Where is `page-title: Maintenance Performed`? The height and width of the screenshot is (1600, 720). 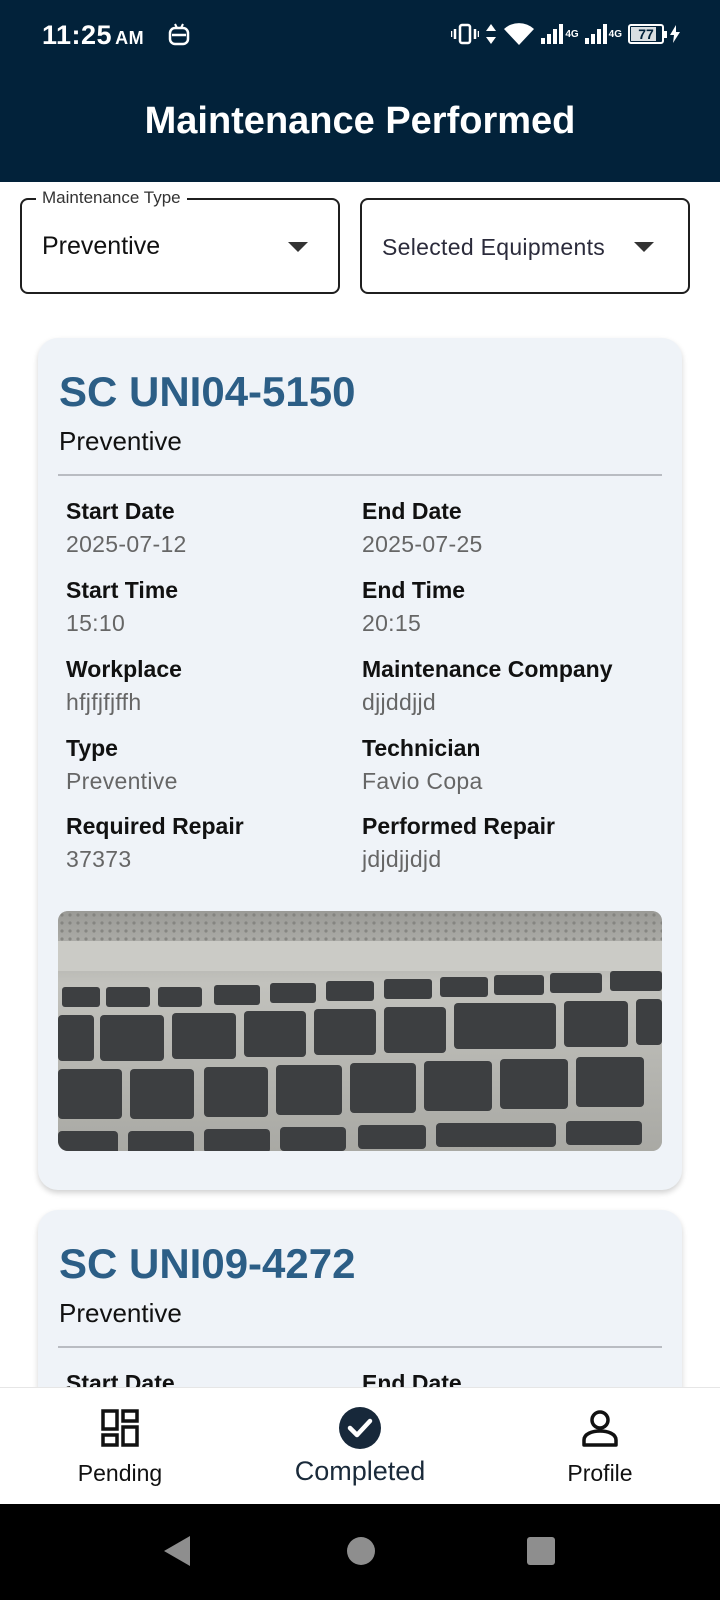
page-title: Maintenance Performed is located at coordinates (360, 121).